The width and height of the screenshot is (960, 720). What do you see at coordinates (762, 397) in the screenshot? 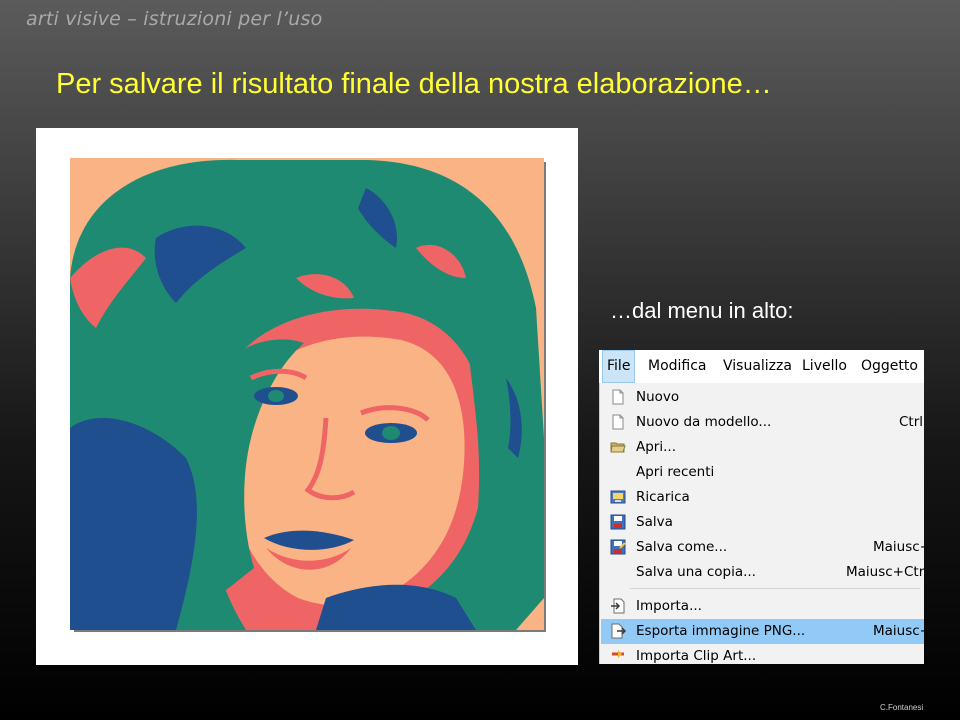
I see `menu-item-nuovo: Nuovo` at bounding box center [762, 397].